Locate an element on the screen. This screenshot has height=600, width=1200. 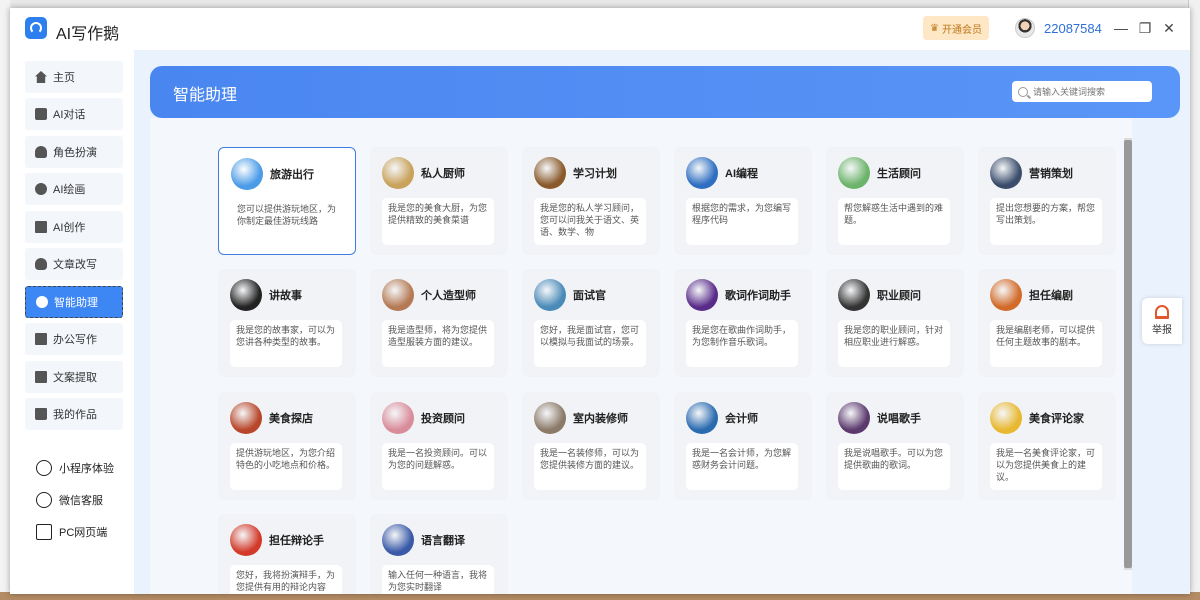
user-id: 22087584 is located at coordinates (1073, 28).